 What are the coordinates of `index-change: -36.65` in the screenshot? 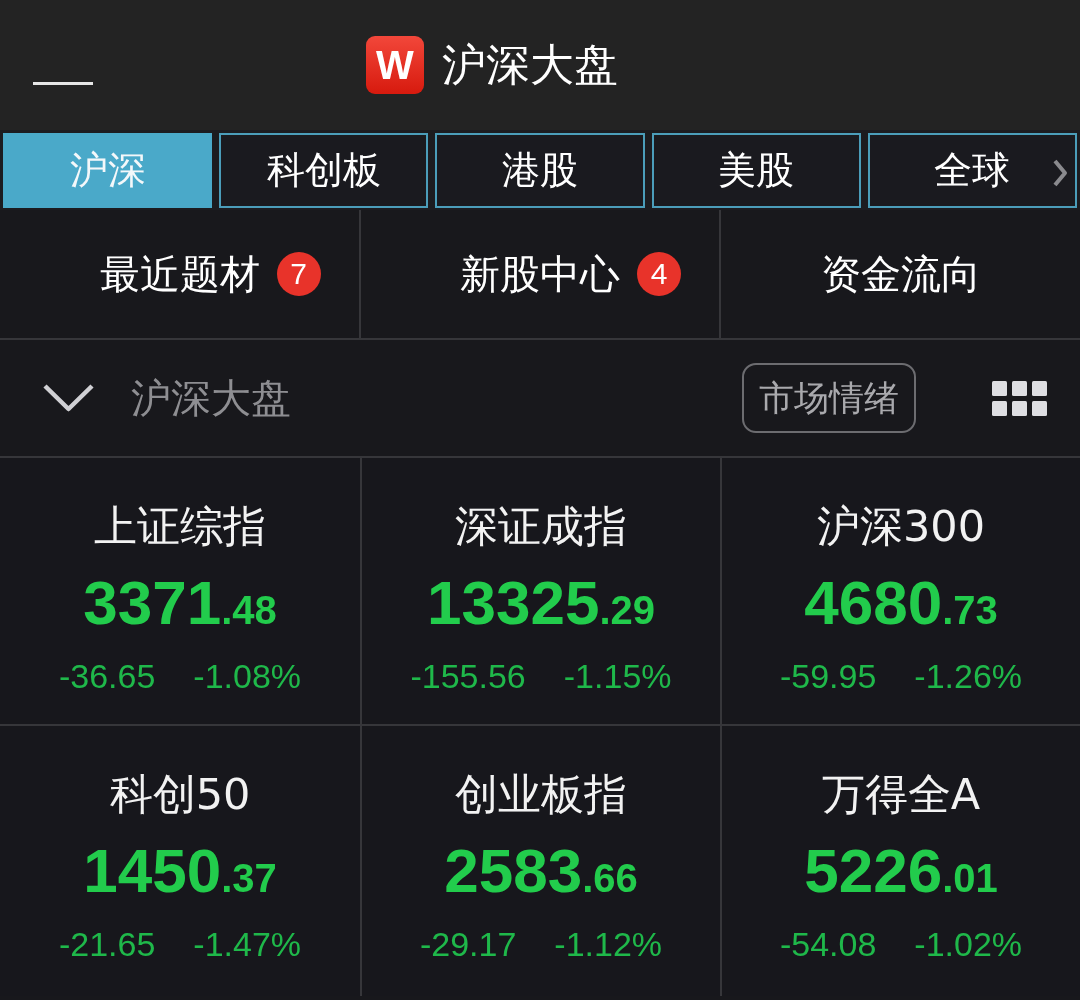 It's located at (107, 676).